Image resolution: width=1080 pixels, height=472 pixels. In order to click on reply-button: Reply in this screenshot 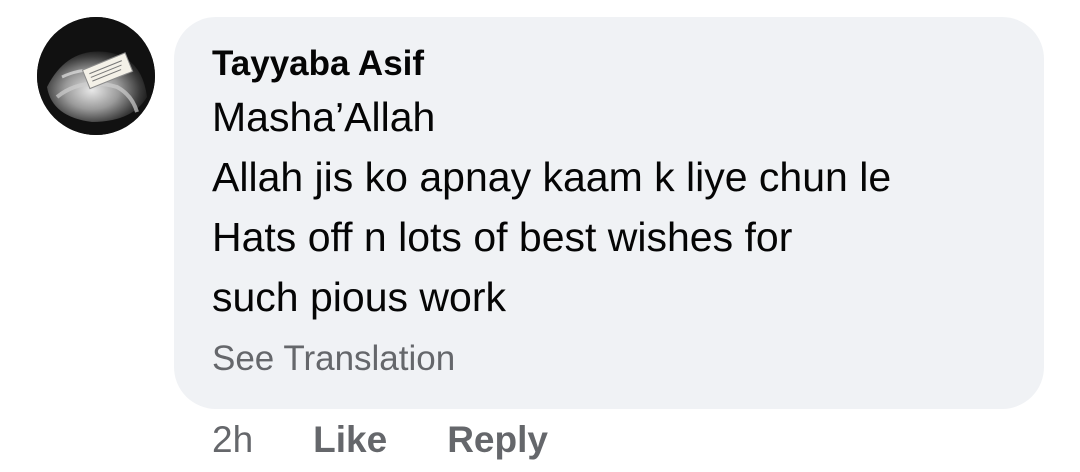, I will do `click(497, 440)`.